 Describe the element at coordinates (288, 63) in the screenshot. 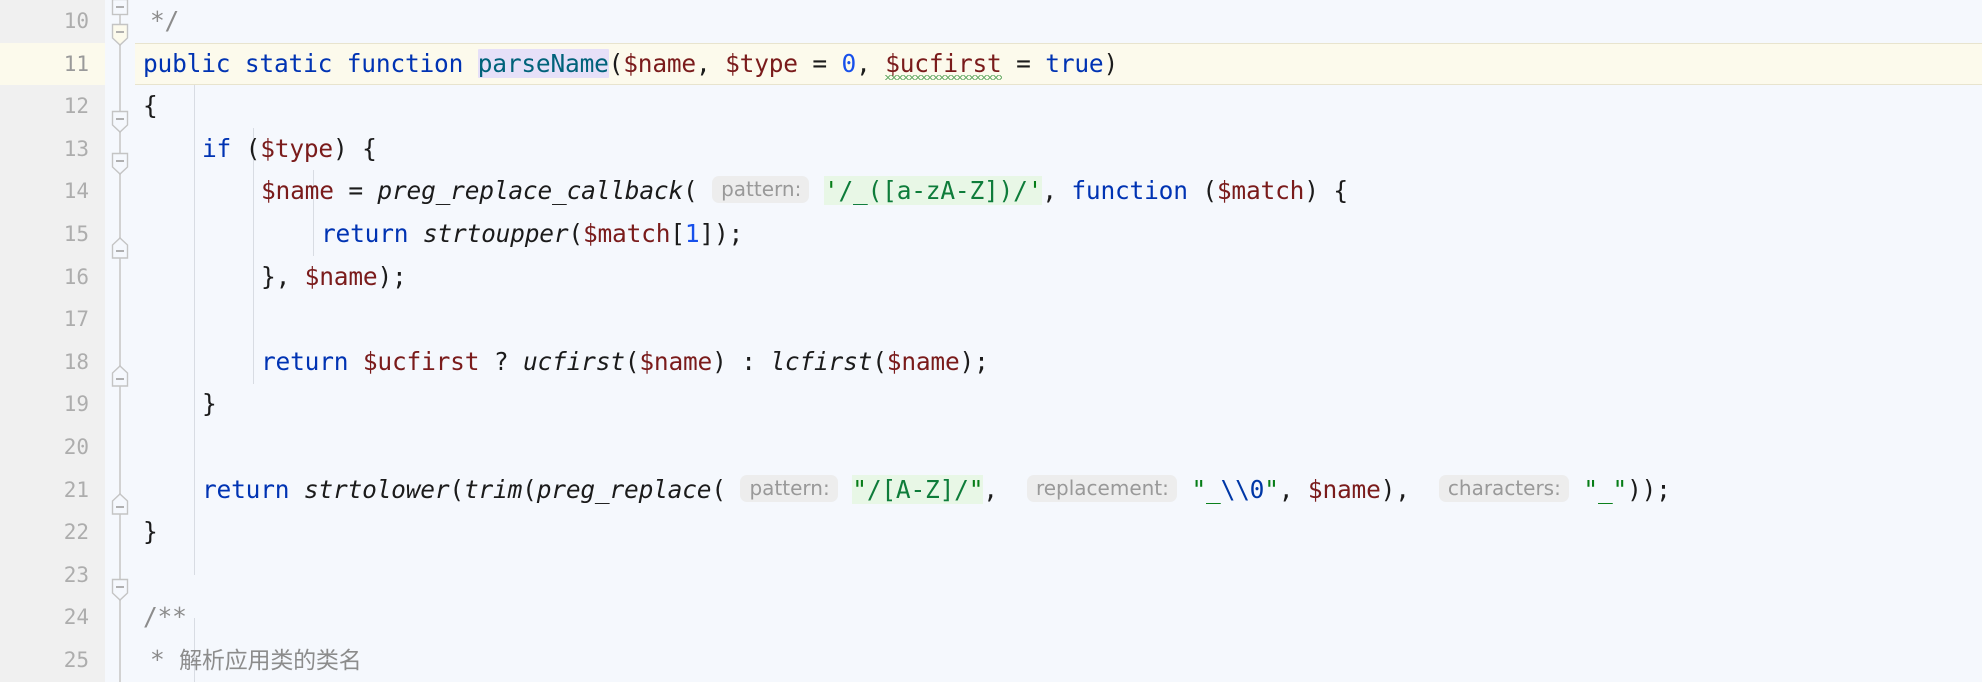

I see `token-keyword-static: static` at that location.